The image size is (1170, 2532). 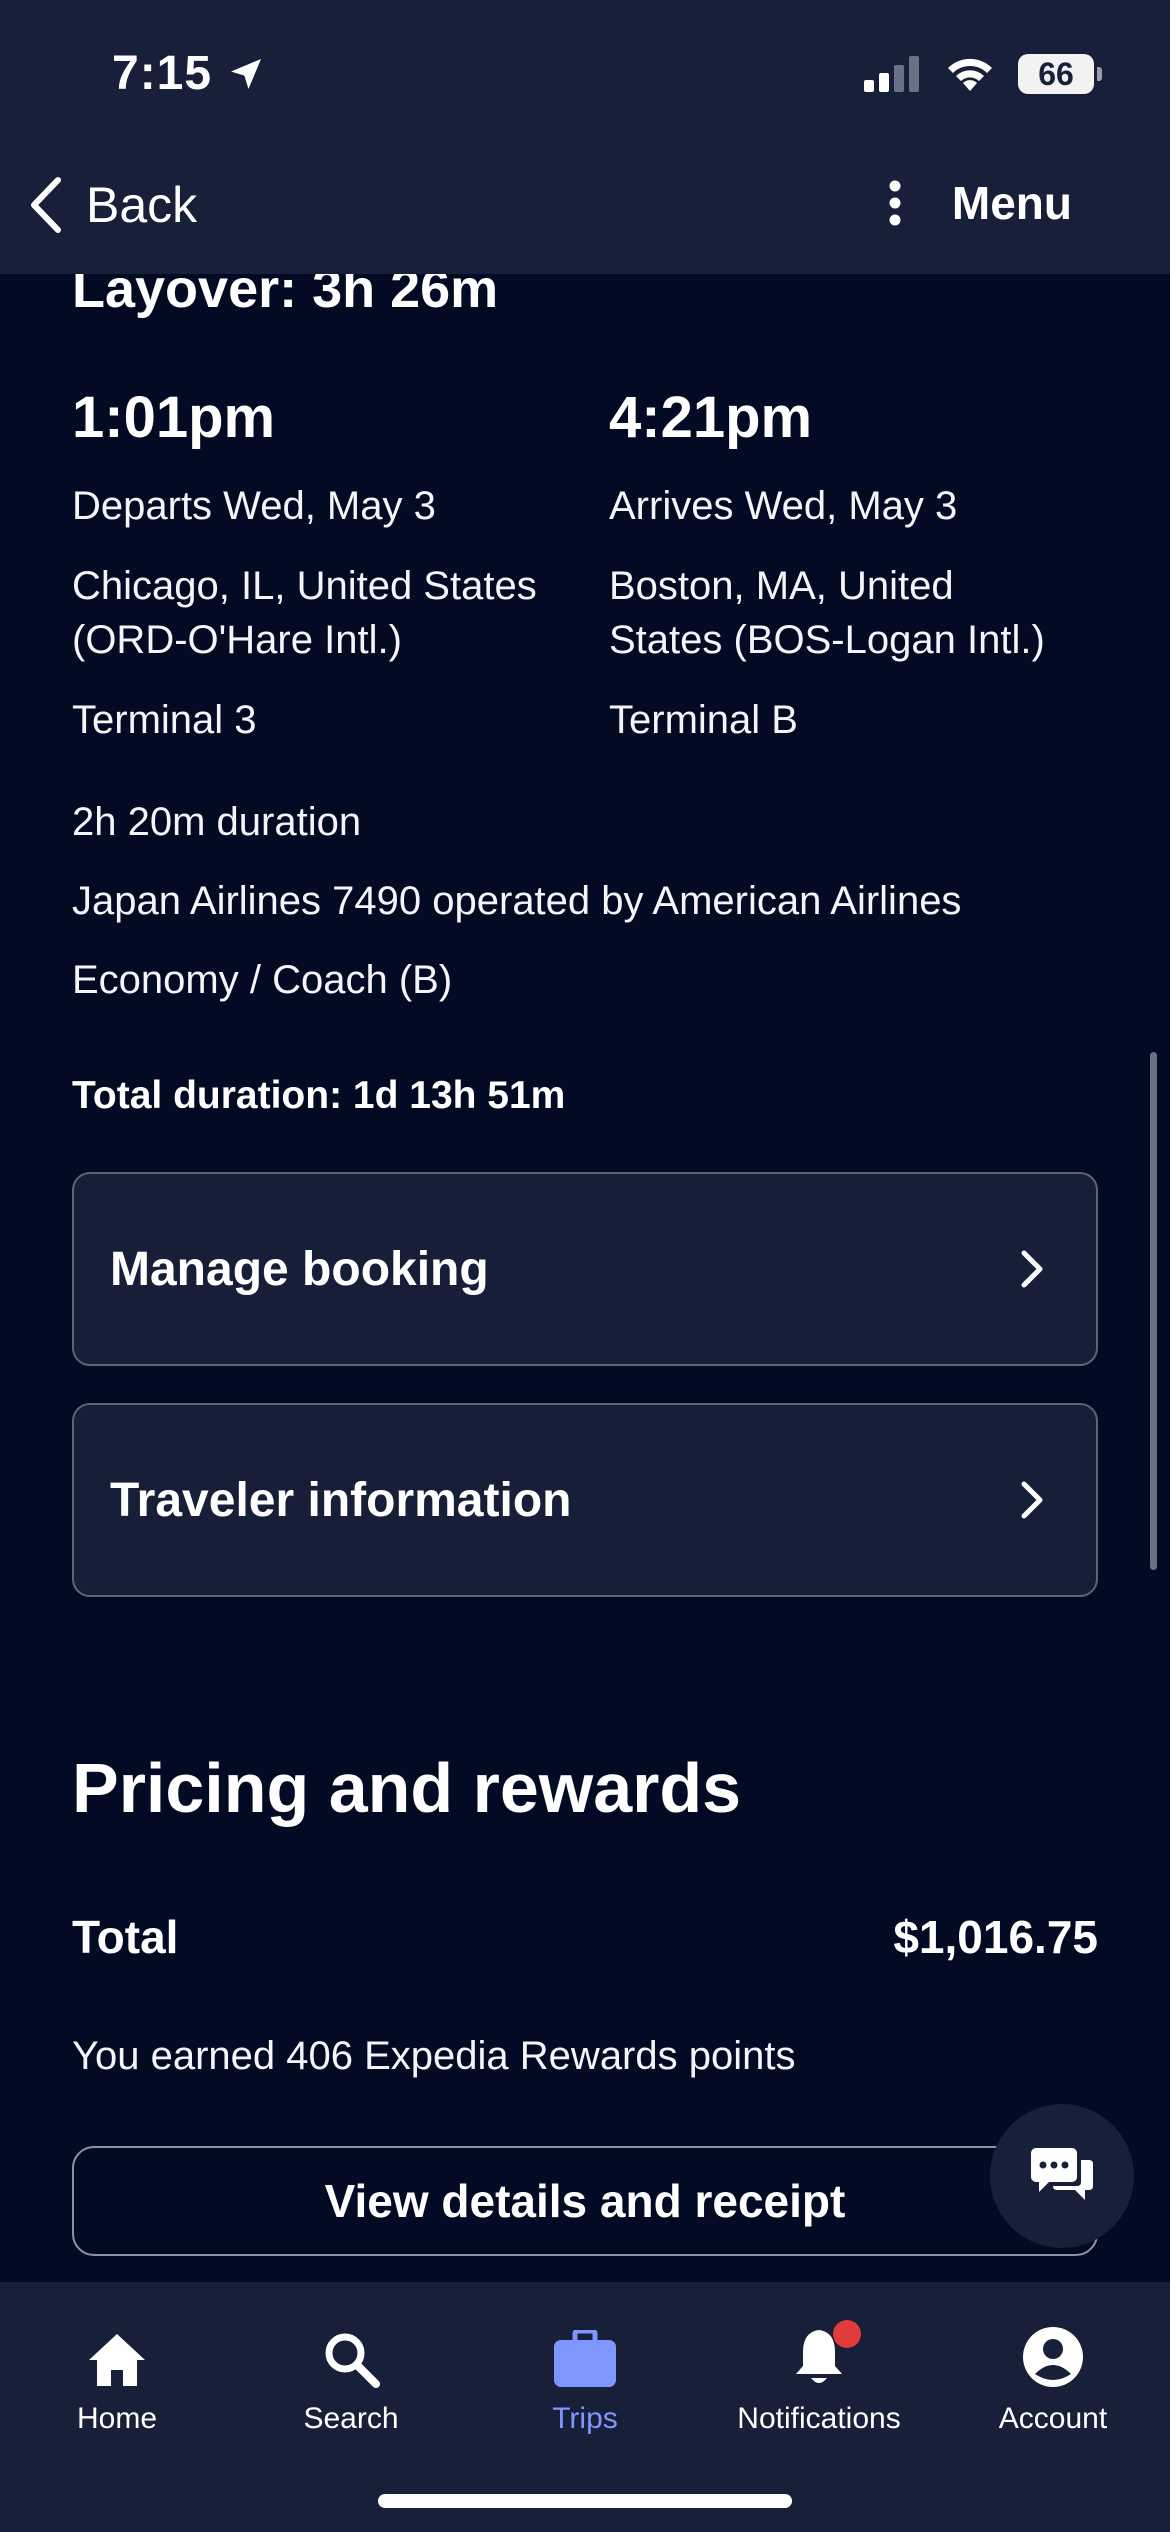 What do you see at coordinates (189, 73) in the screenshot?
I see `status-time: 7:15` at bounding box center [189, 73].